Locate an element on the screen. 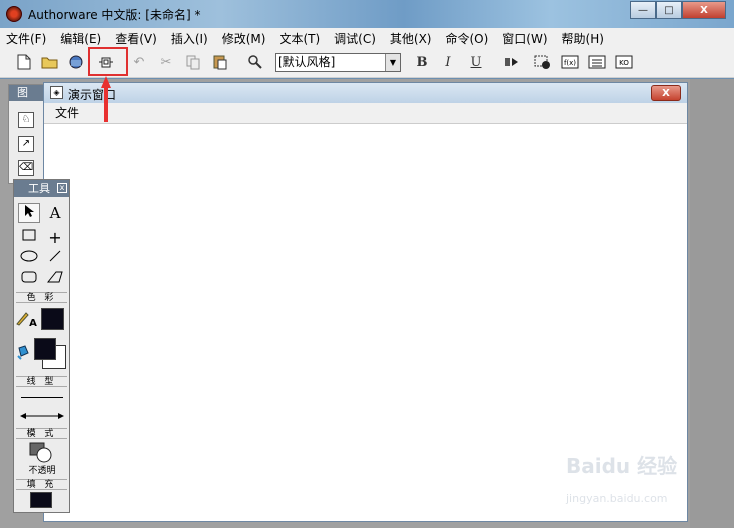 The height and width of the screenshot is (528, 734). presentation-menu-file: 文件 is located at coordinates (365, 113).